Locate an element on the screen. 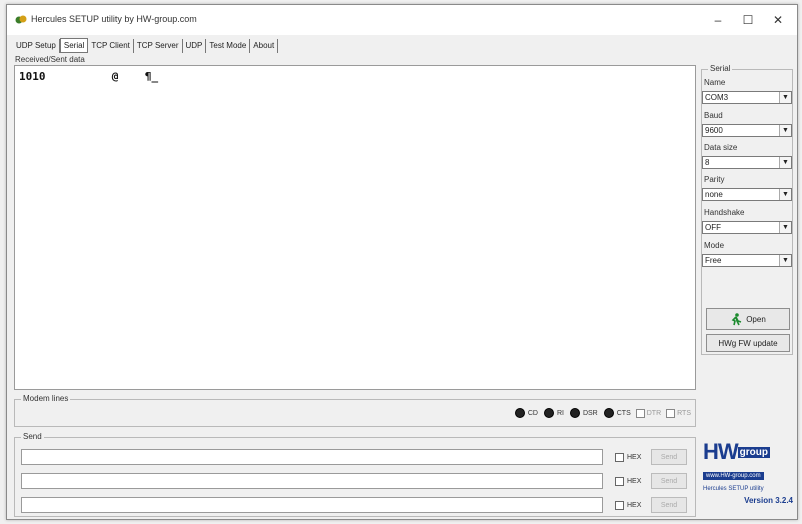 The image size is (802, 524). tab-udp-setup: UDP Setup is located at coordinates (36, 46).